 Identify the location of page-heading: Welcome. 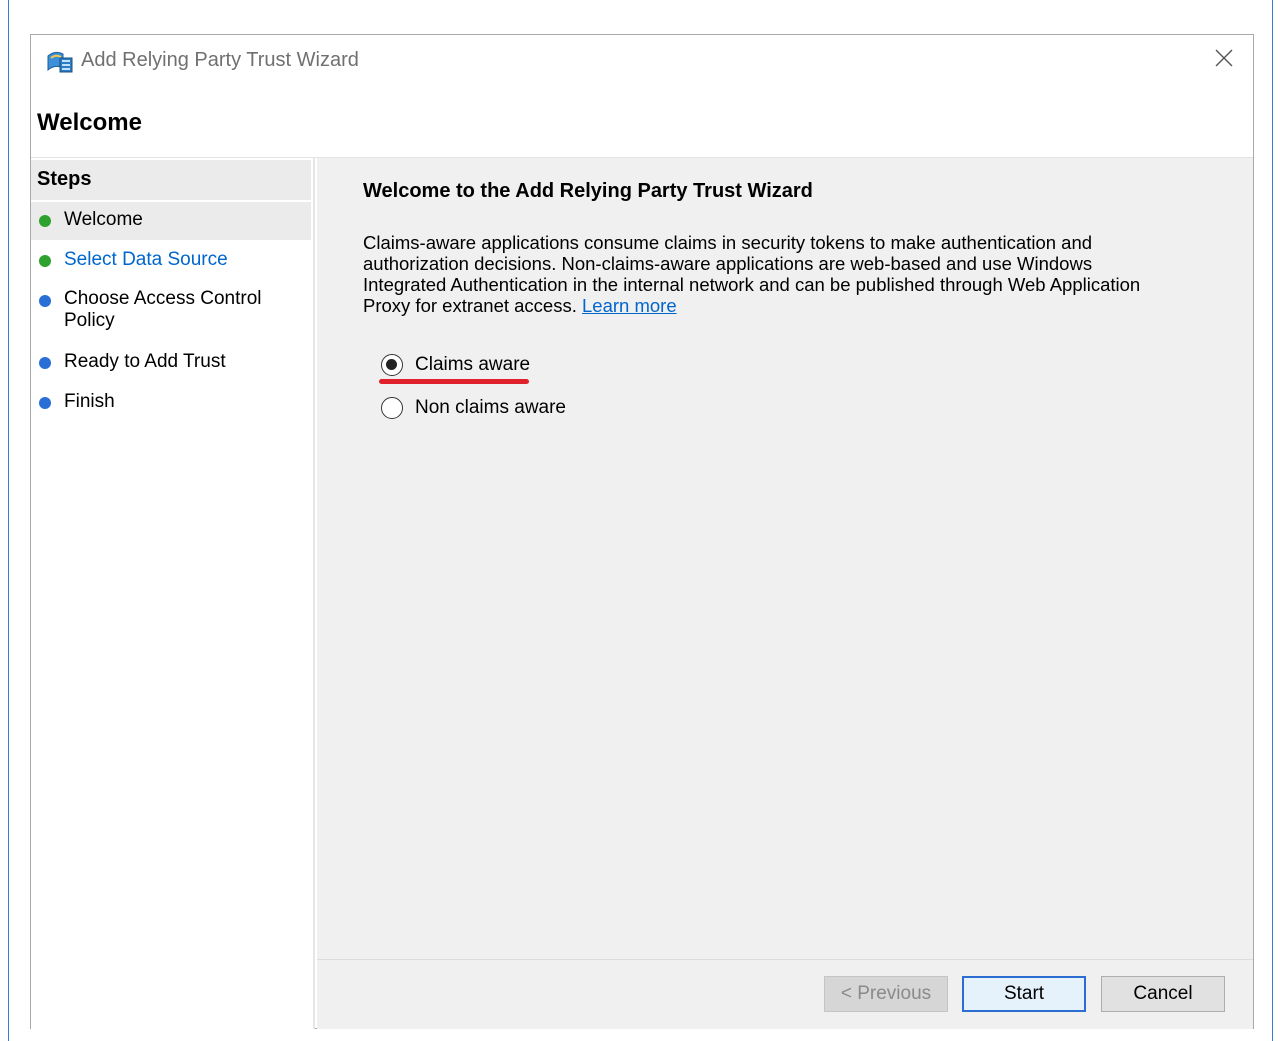
(89, 122).